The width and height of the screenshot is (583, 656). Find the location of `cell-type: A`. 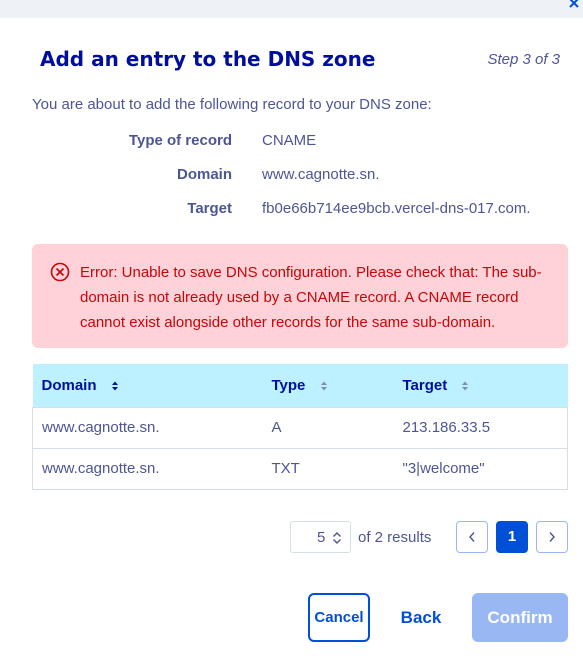

cell-type: A is located at coordinates (328, 427).